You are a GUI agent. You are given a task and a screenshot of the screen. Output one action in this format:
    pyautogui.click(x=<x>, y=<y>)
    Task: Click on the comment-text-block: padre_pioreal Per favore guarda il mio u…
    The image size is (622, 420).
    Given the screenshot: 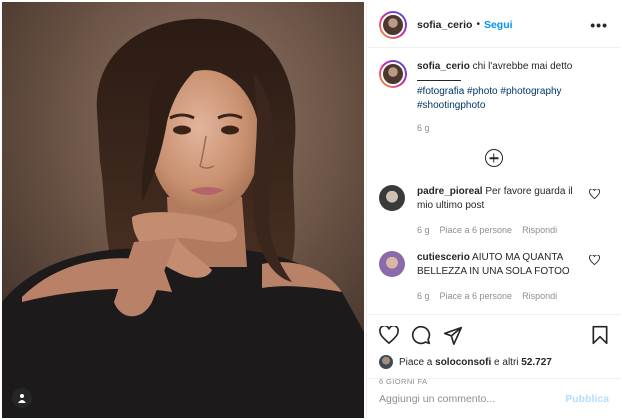 What is the action you would take?
    pyautogui.click(x=502, y=211)
    